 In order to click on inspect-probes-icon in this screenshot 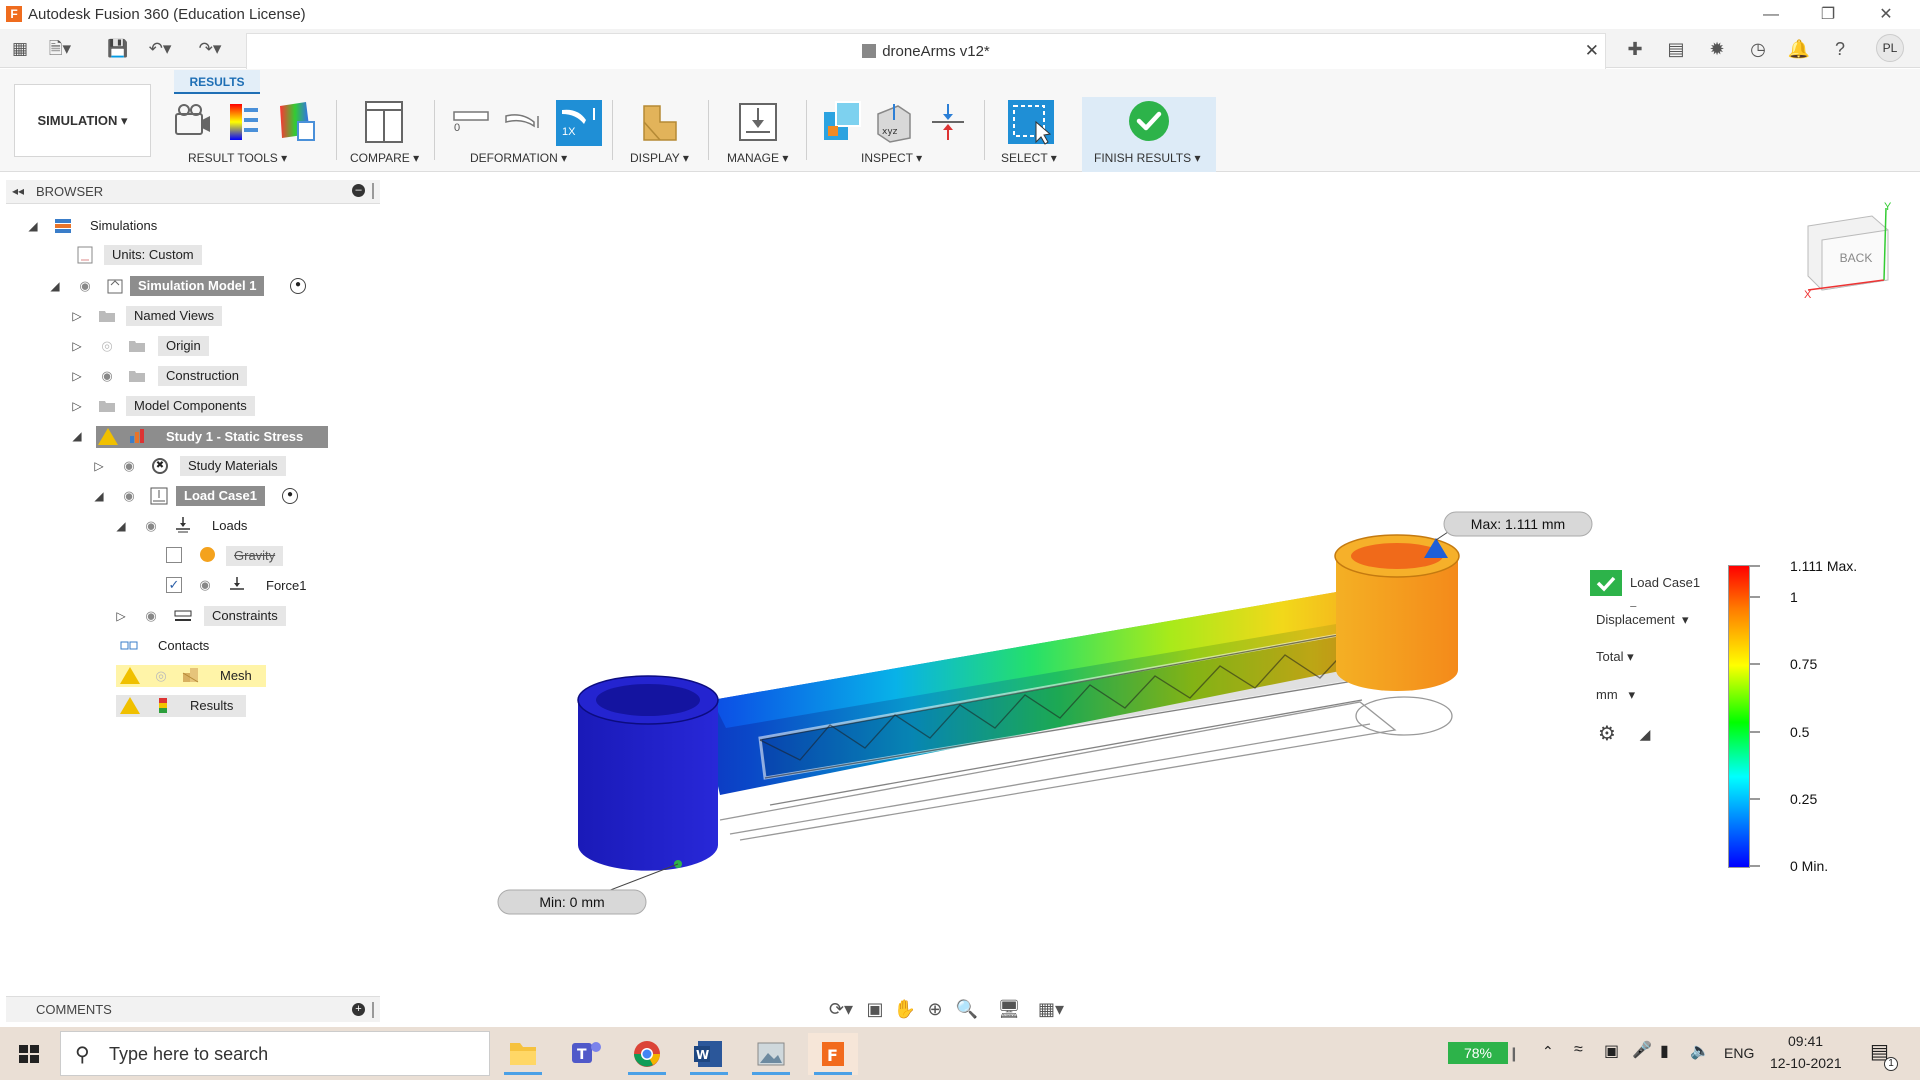, I will do `click(842, 122)`.